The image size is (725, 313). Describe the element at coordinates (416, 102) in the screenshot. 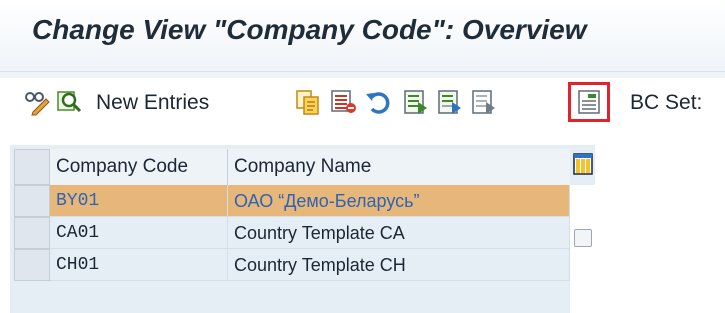

I see `select-all-icon` at that location.